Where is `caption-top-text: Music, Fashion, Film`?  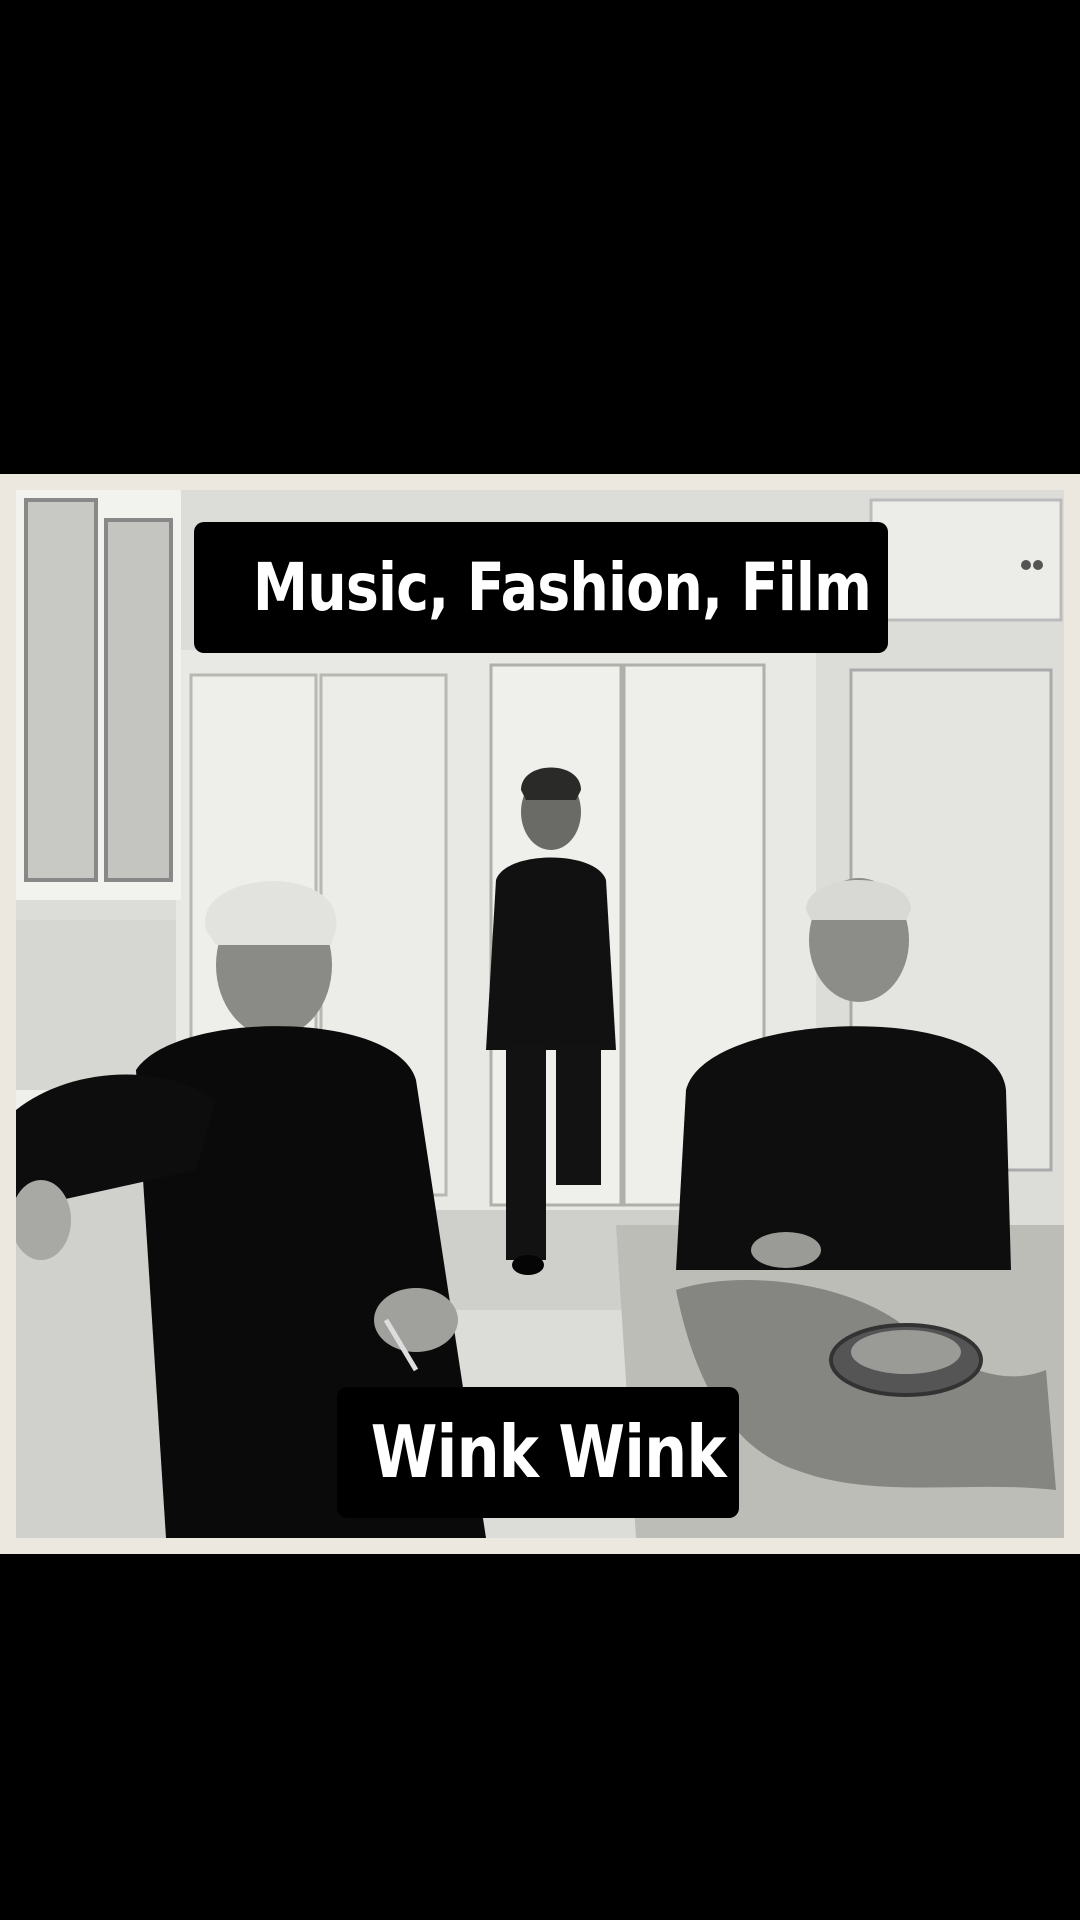
caption-top-text: Music, Fashion, Film is located at coordinates (562, 587).